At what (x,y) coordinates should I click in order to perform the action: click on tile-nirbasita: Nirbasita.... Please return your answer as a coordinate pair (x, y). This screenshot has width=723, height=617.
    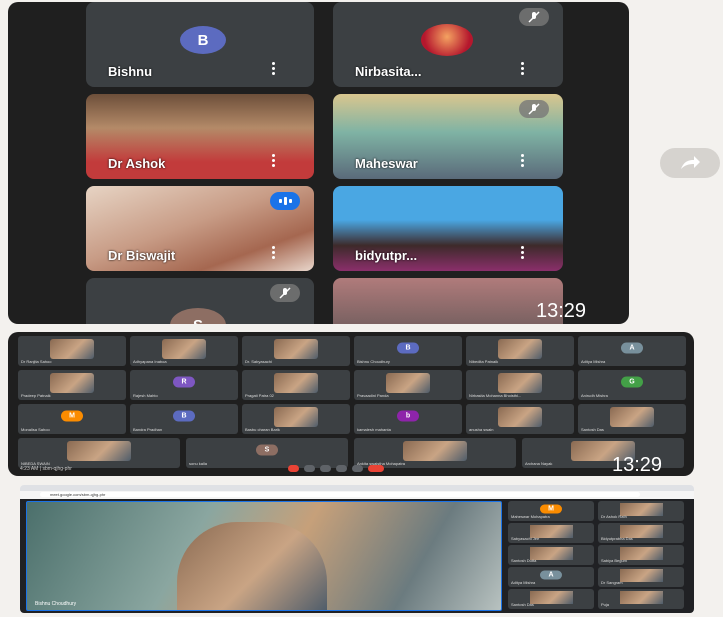
    Looking at the image, I should click on (448, 44).